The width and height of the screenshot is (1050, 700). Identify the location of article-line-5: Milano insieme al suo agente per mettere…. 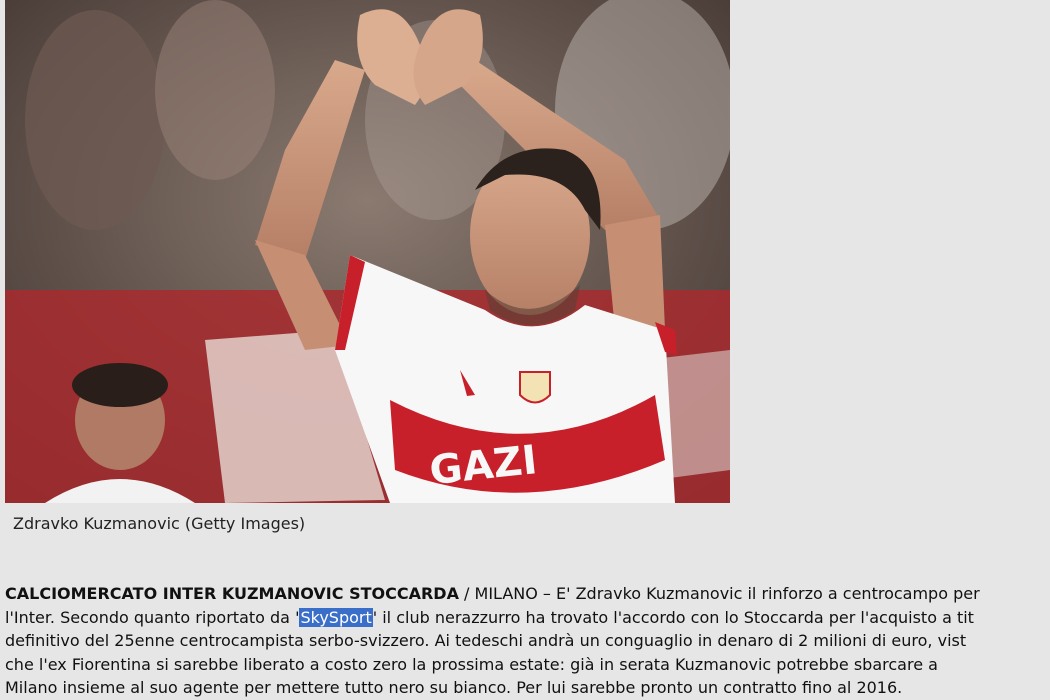
(454, 687).